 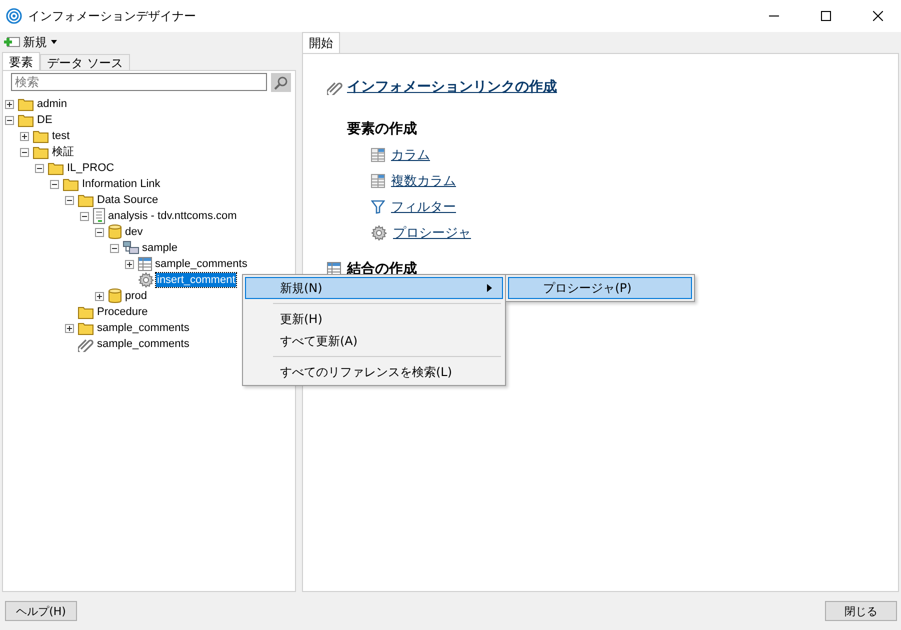 I want to click on tree-item: prod, so click(x=136, y=296).